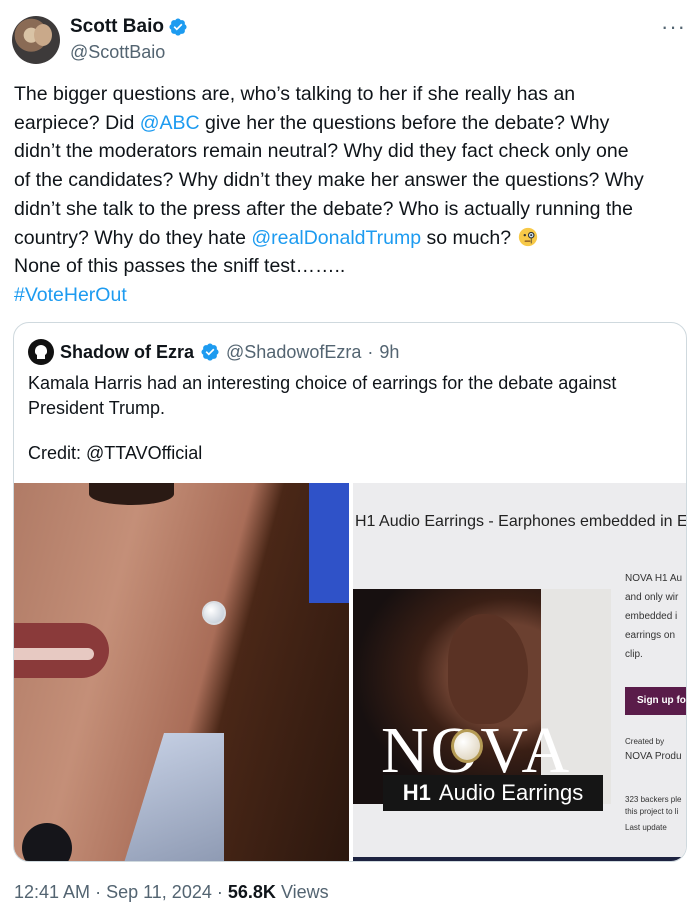 The width and height of the screenshot is (700, 914). What do you see at coordinates (653, 756) in the screenshot?
I see `created-by-value: NOVA Produ` at bounding box center [653, 756].